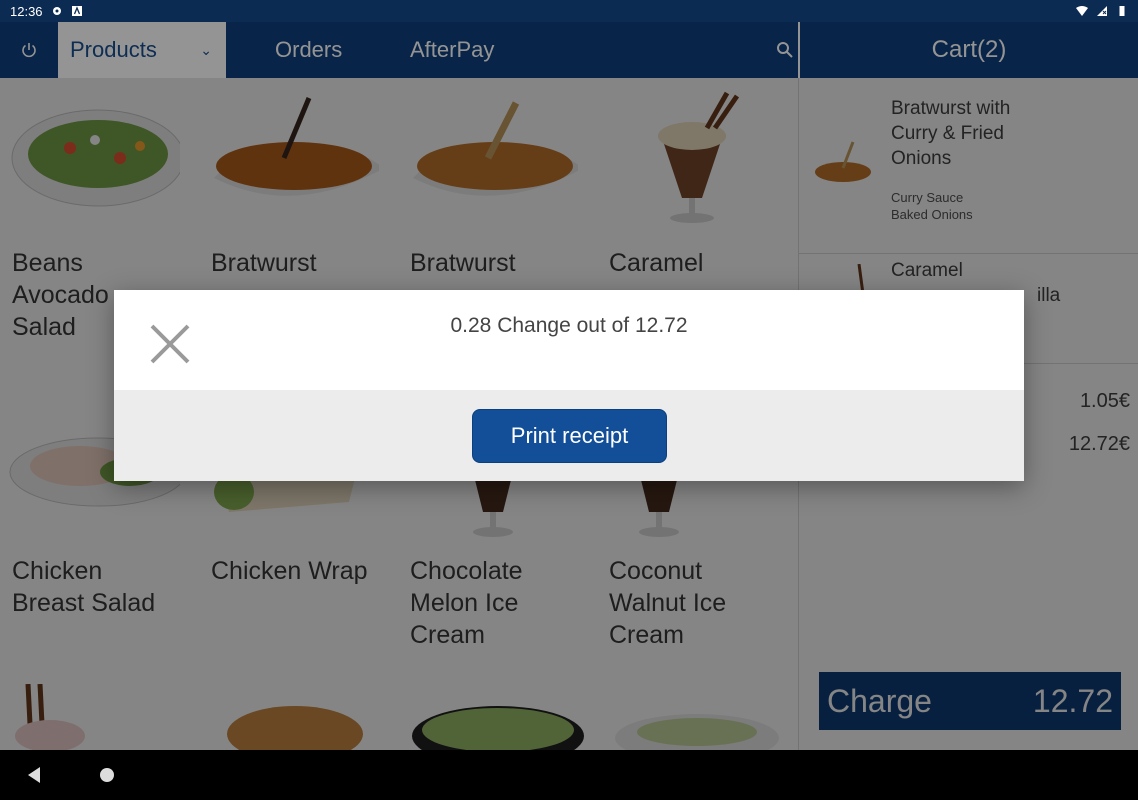  I want to click on signal-icon, so click(1102, 11).